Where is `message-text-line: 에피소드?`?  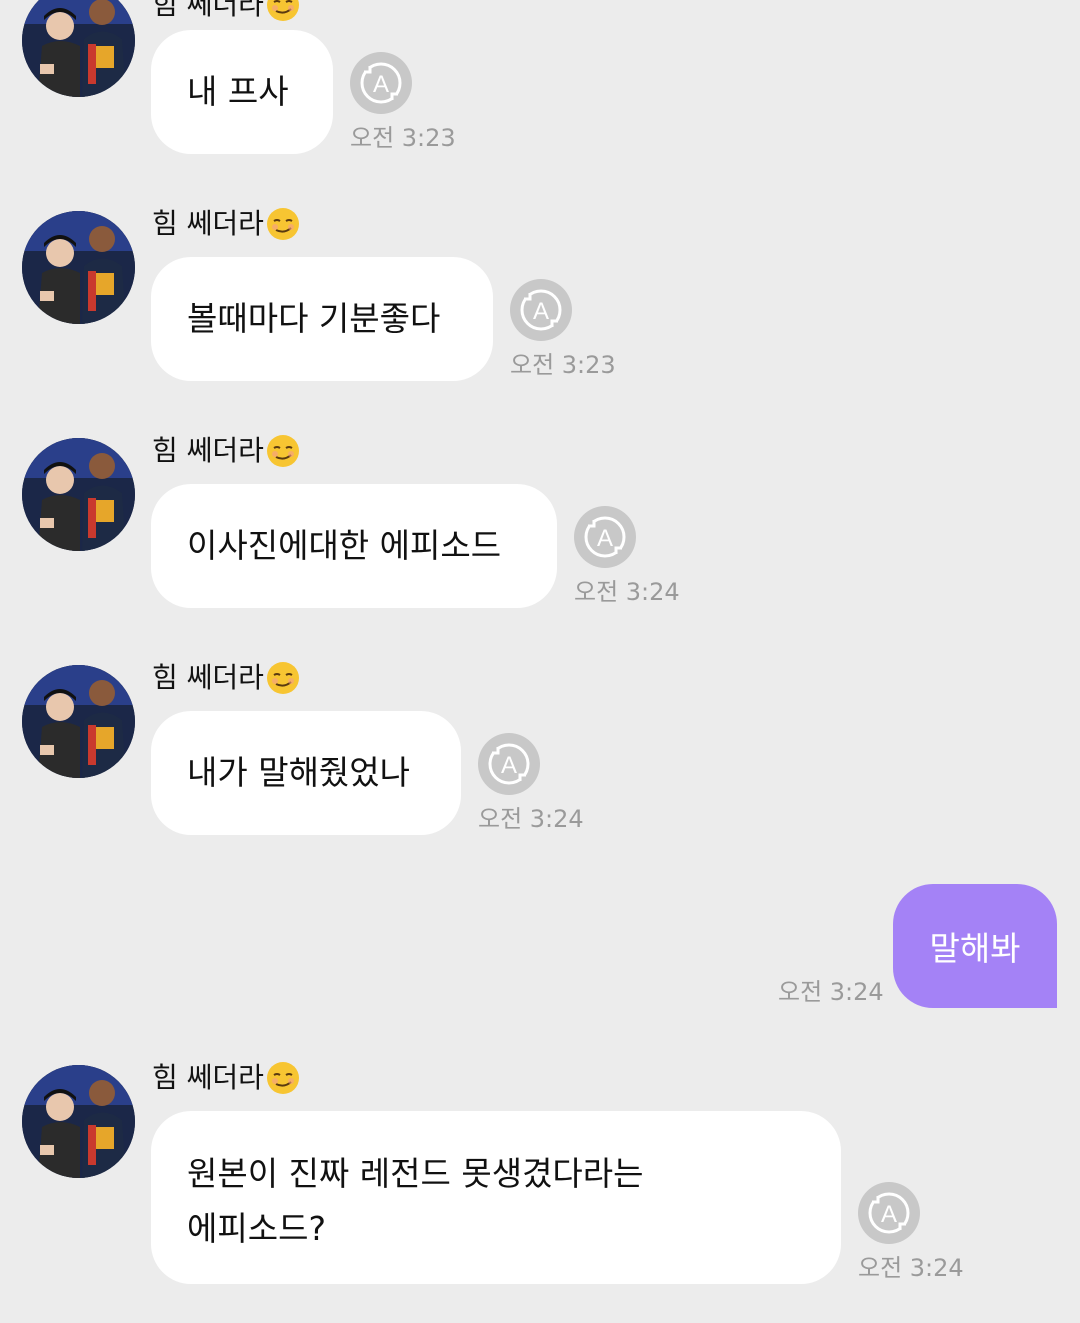 message-text-line: 에피소드? is located at coordinates (256, 1228).